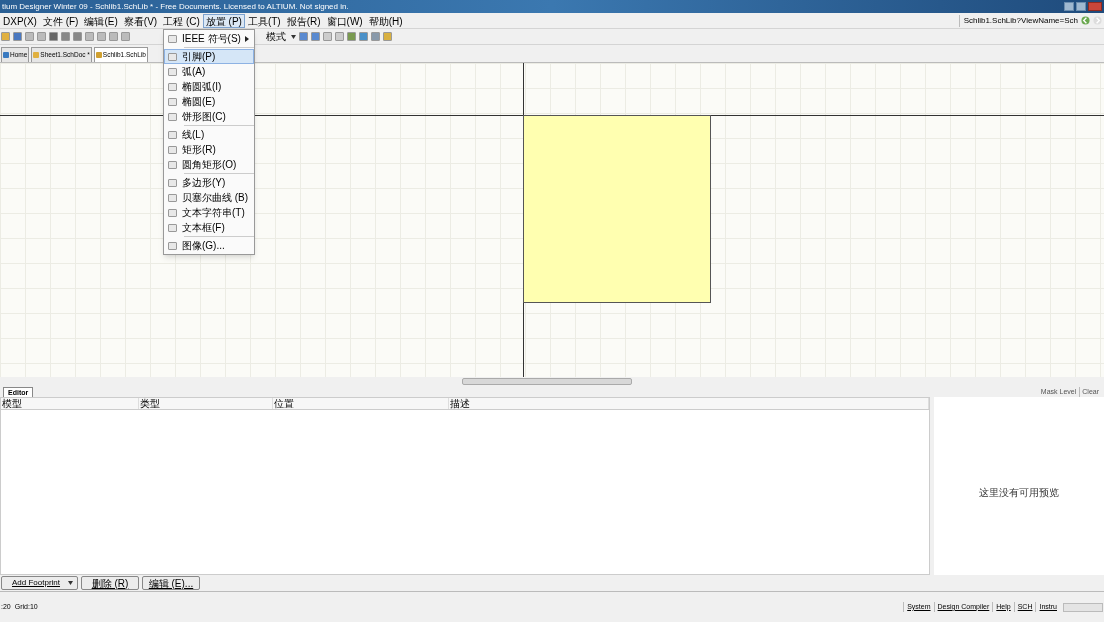 Image resolution: width=1104 pixels, height=622 pixels. Describe the element at coordinates (209, 212) in the screenshot. I see `menu-item: 文本字符串(T)` at that location.